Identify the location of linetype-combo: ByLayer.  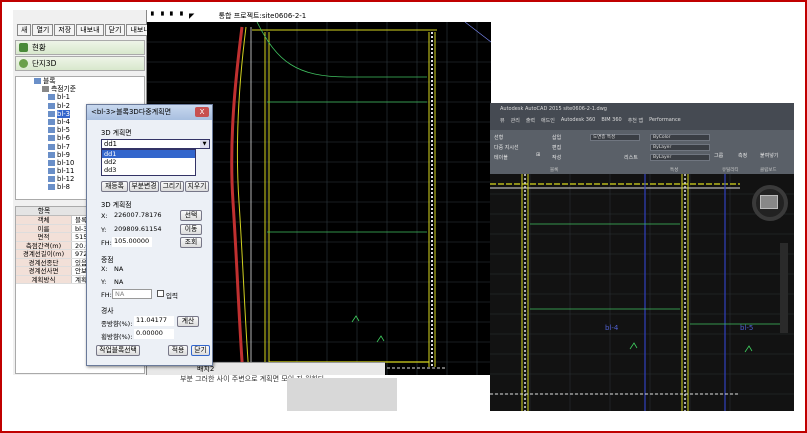
(680, 147).